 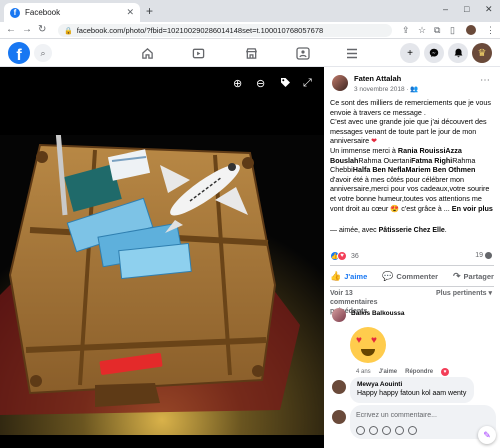 I want to click on share-page-icon: ⇪, so click(x=406, y=30).